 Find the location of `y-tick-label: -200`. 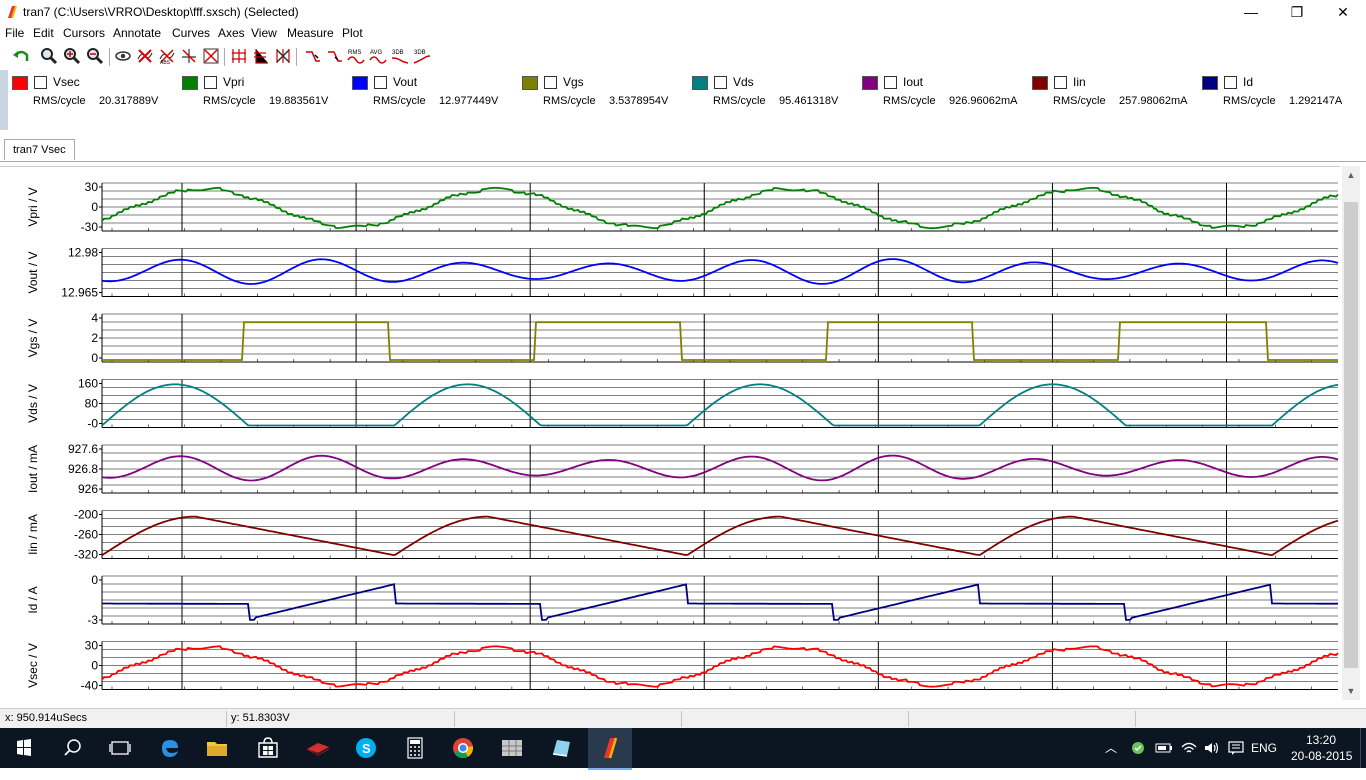

y-tick-label: -200 is located at coordinates (86, 515).